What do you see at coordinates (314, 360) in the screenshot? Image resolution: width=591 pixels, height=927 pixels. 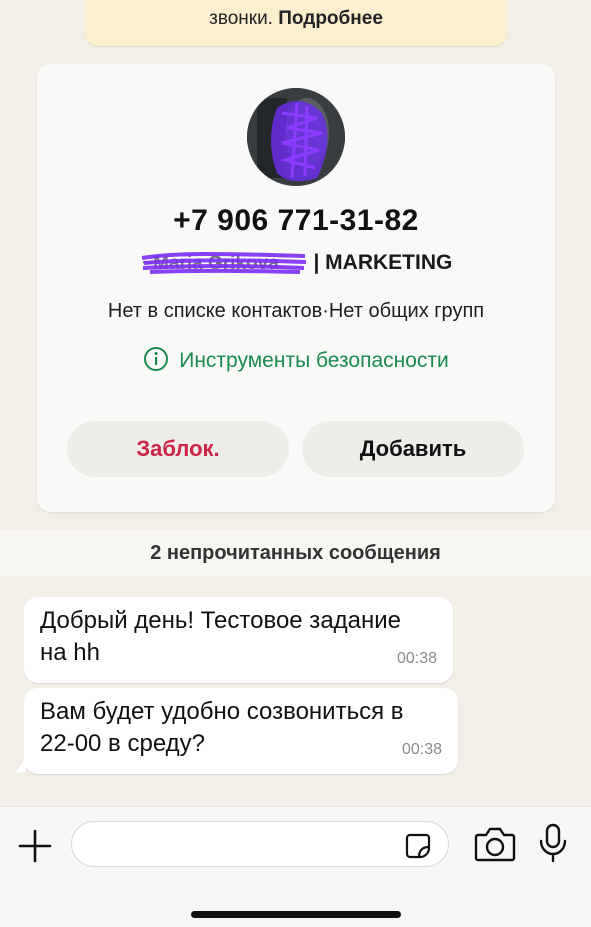 I see `safety-tools-label: Инструменты безопасности` at bounding box center [314, 360].